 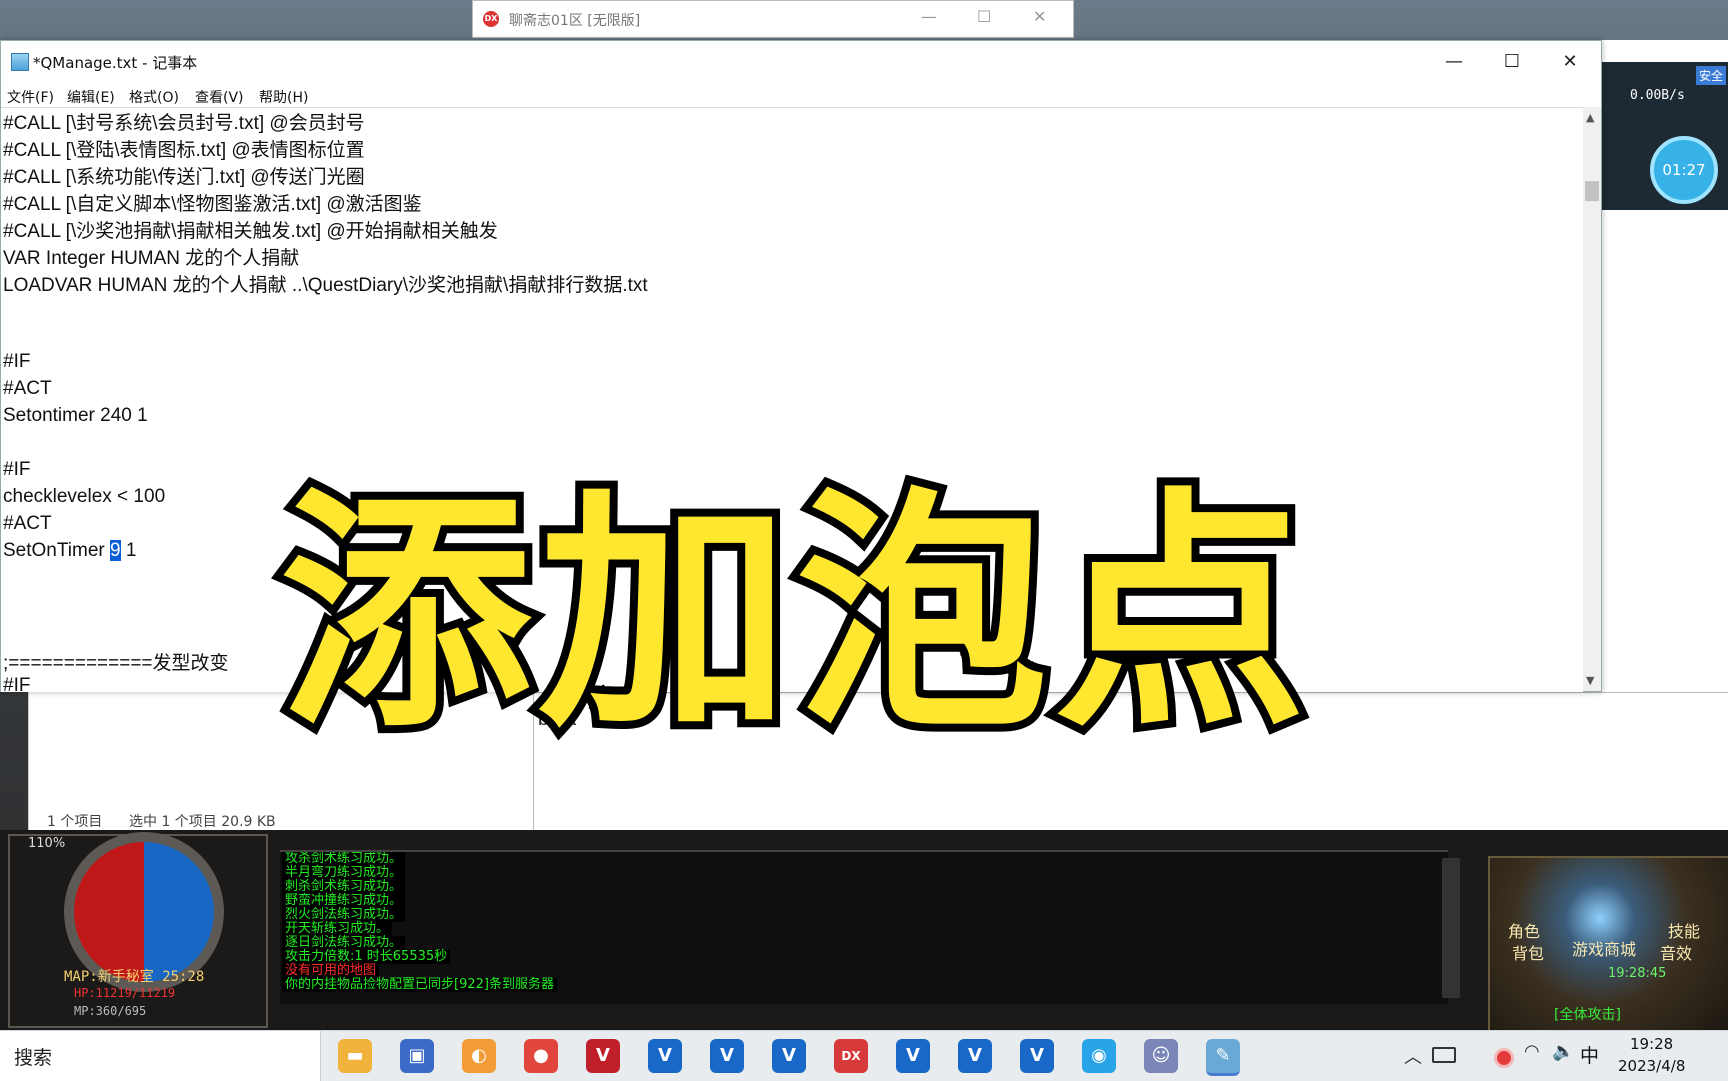 I want to click on taskbar-v-app-4-icon: V, so click(x=913, y=1056).